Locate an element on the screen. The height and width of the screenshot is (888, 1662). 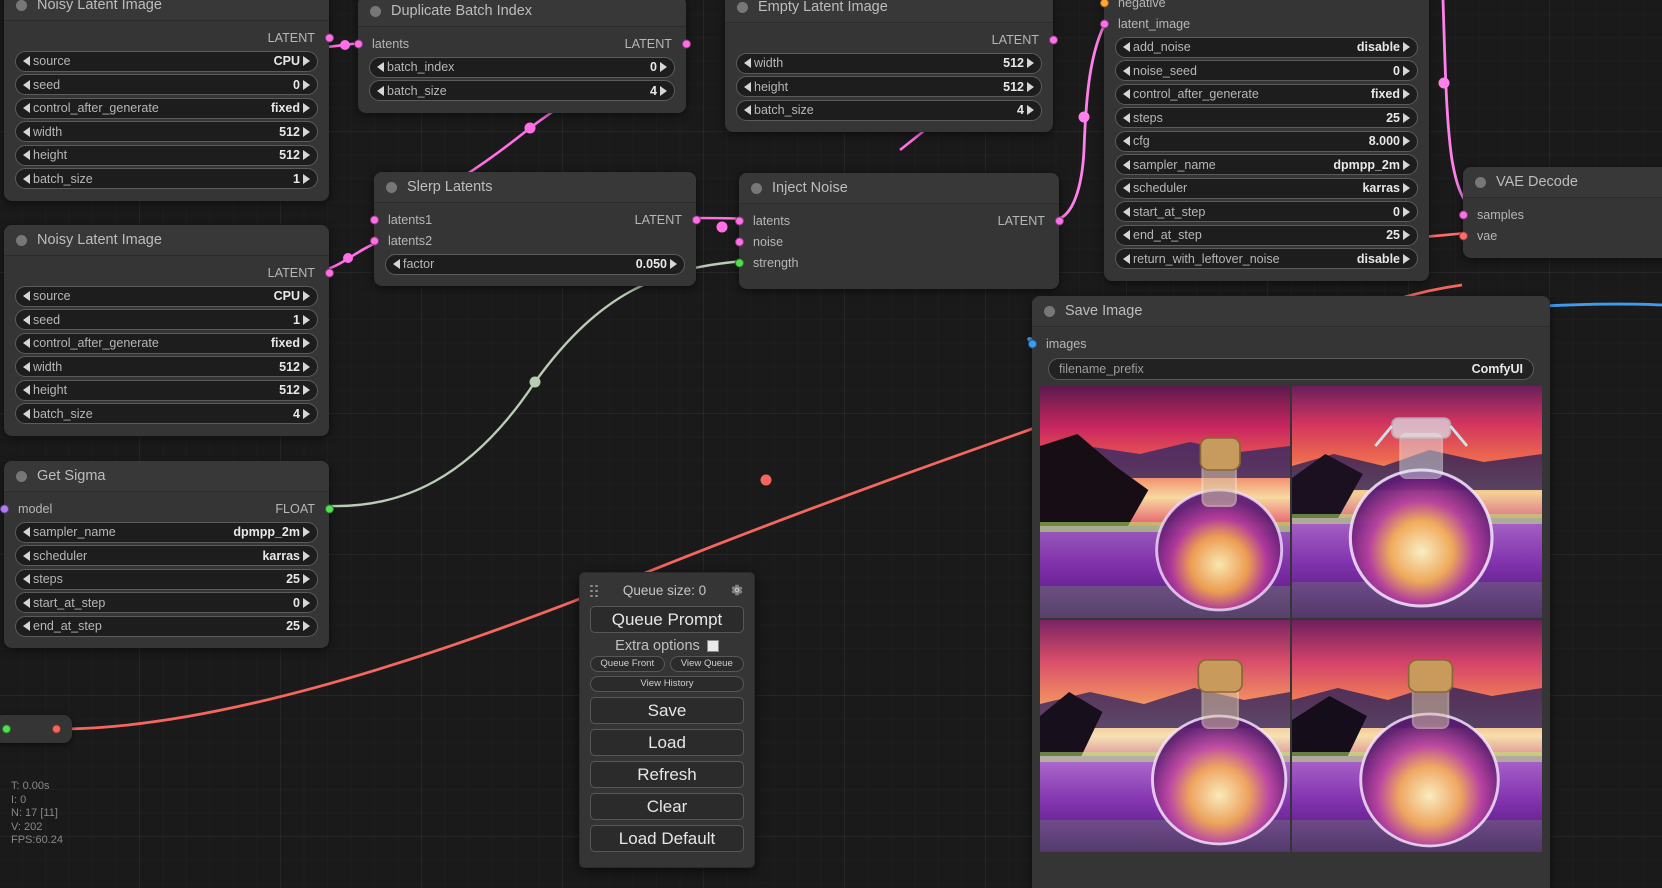
menu-header: Queue size: 0 is located at coordinates (667, 590).